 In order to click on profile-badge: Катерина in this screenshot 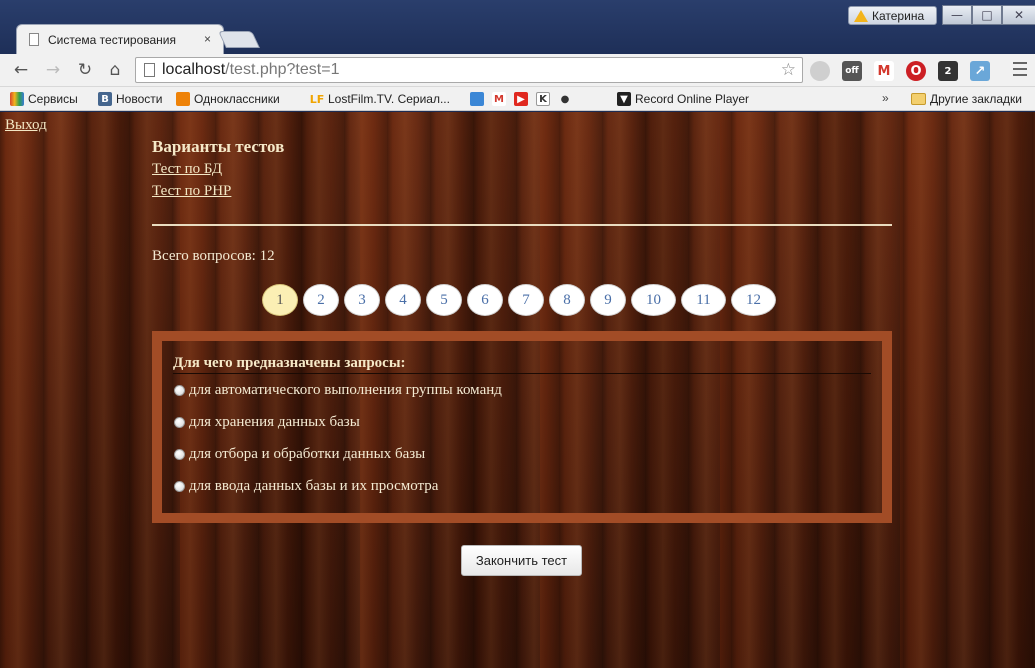, I will do `click(892, 15)`.